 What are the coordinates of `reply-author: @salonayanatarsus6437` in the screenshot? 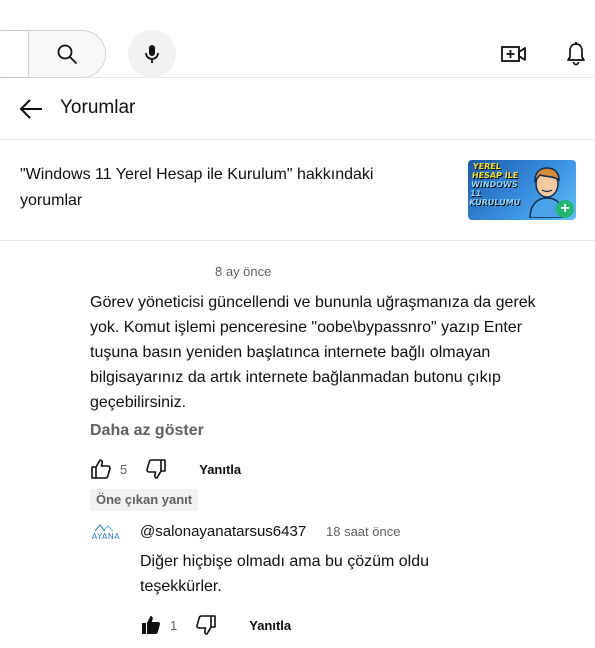 It's located at (223, 531).